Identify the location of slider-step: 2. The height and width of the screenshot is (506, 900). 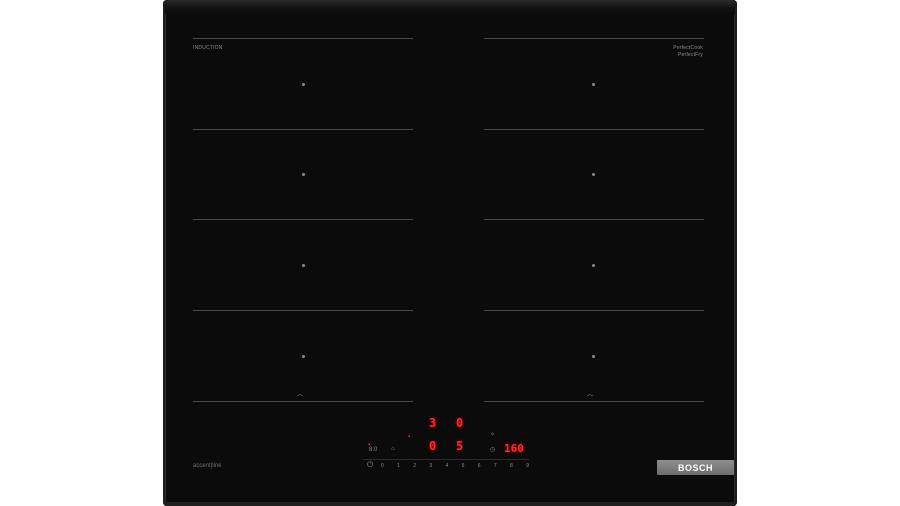
(414, 466).